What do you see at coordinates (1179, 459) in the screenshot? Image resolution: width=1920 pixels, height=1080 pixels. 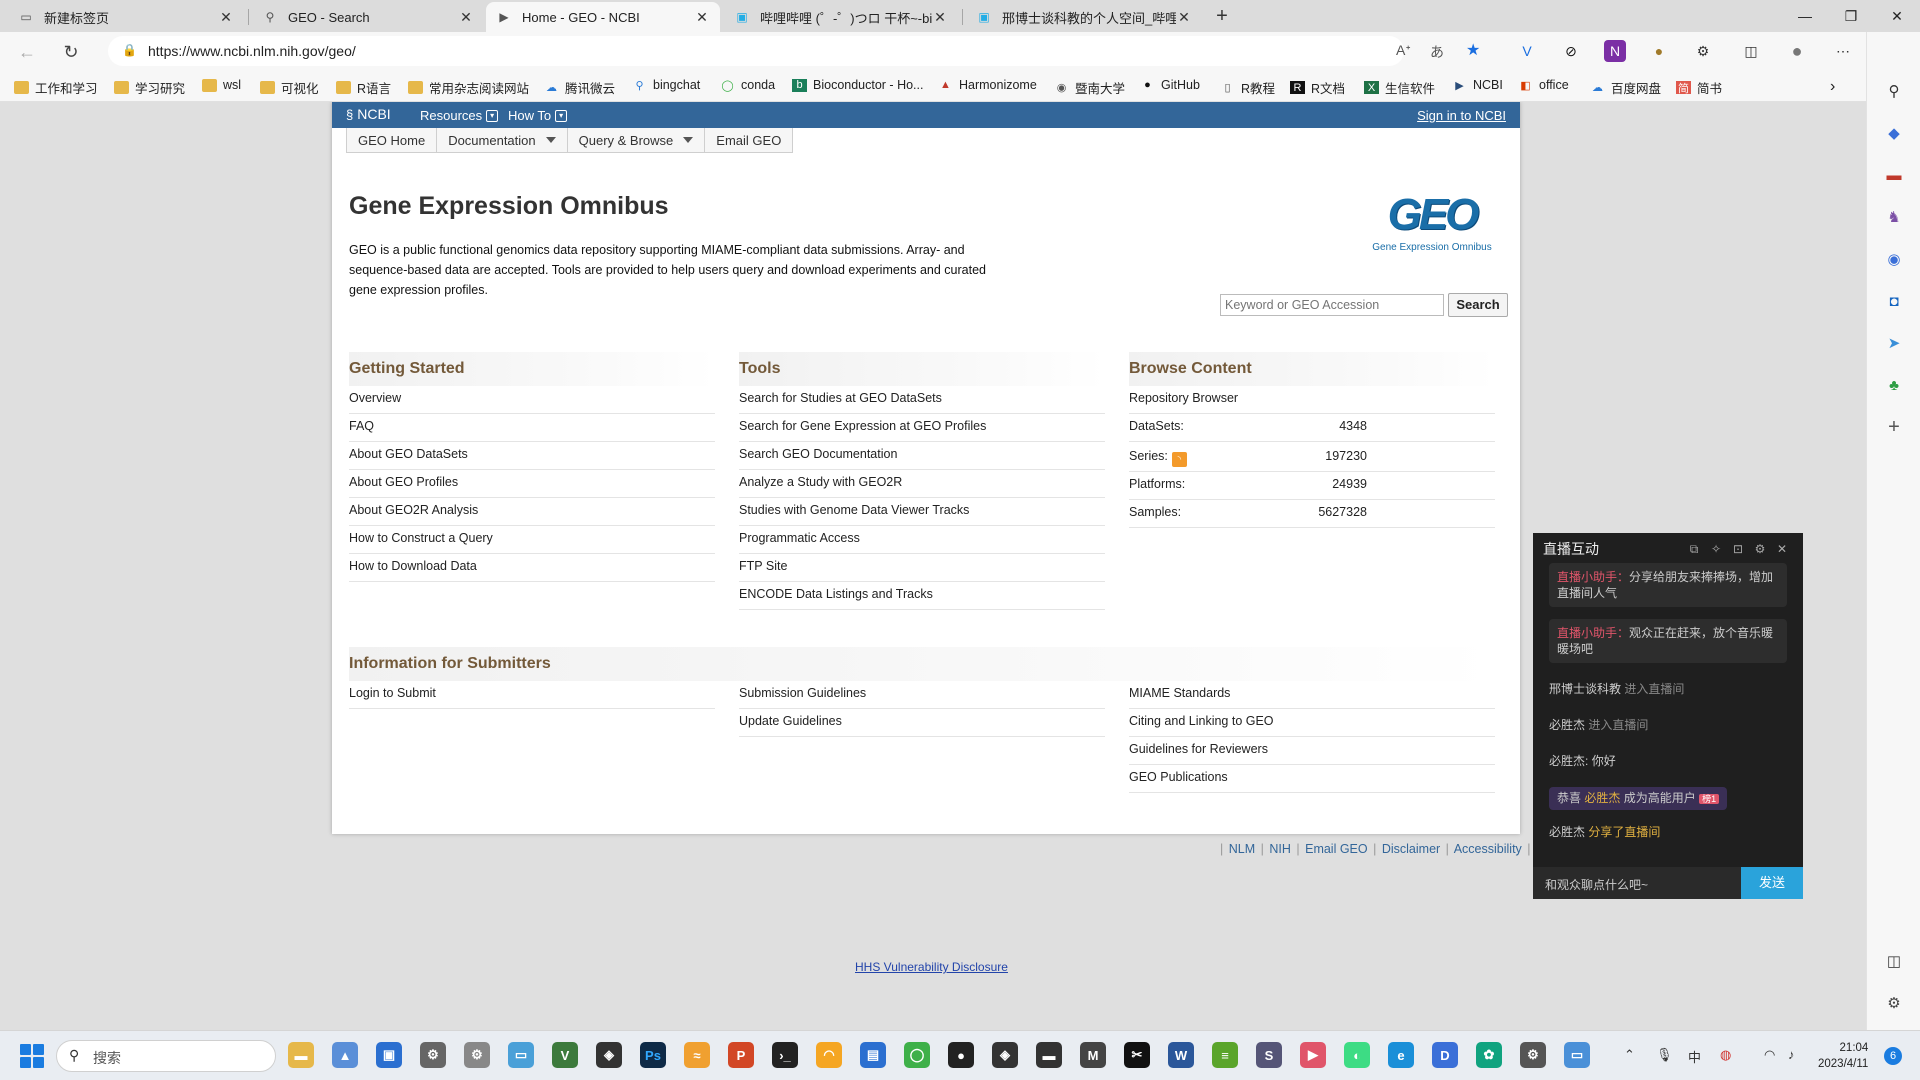 I see `rss-feed-icon: ◝` at bounding box center [1179, 459].